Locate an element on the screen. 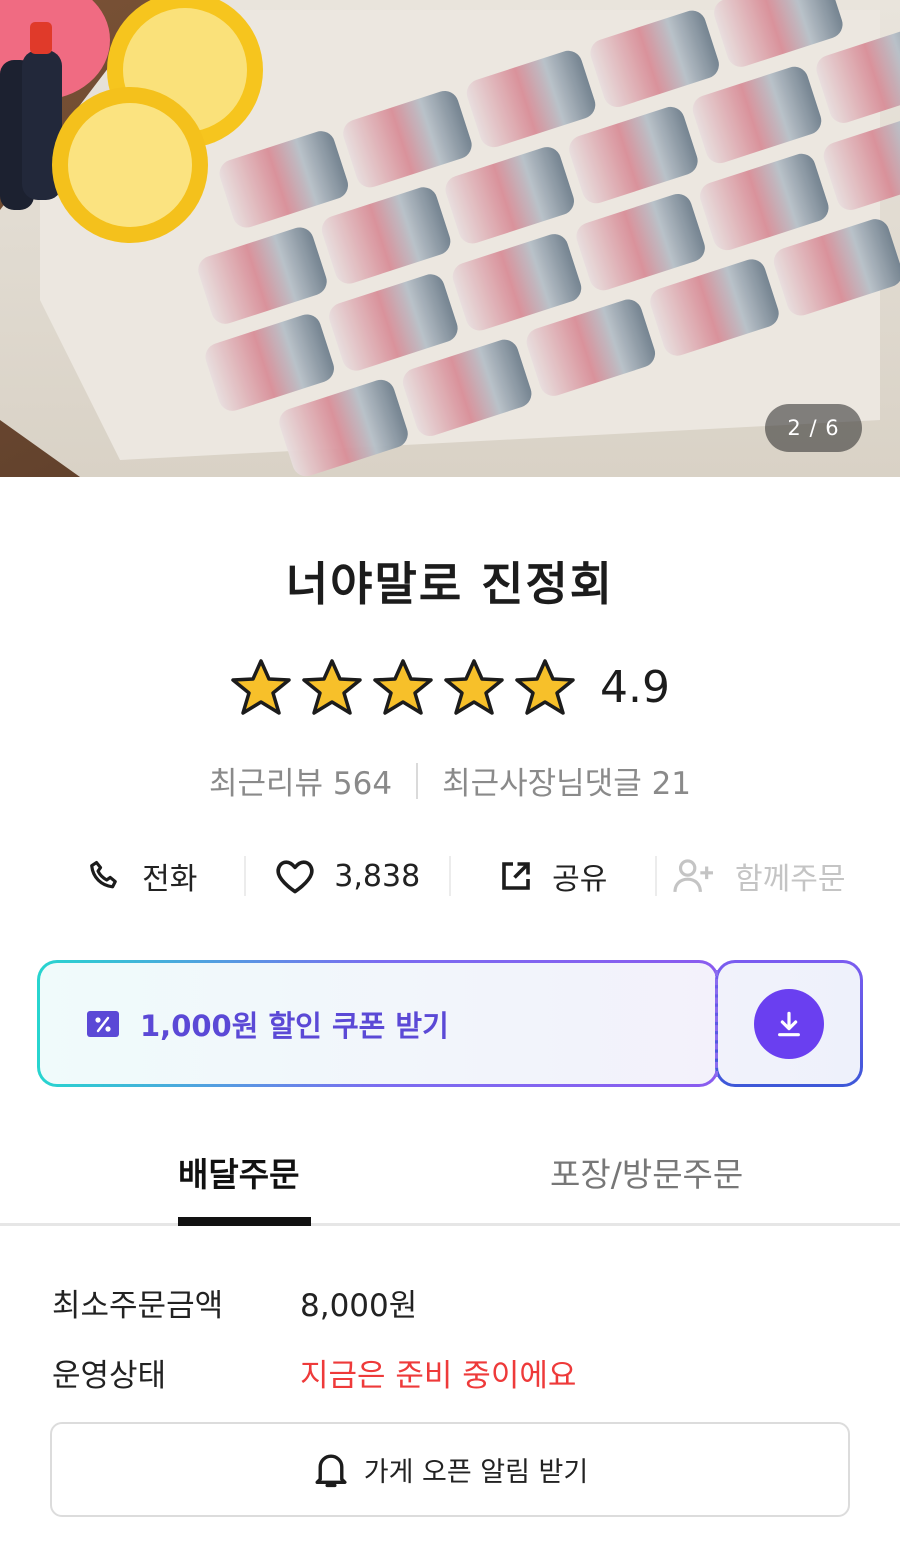 The image size is (900, 1562). rating-row: 4.9 is located at coordinates (450, 687).